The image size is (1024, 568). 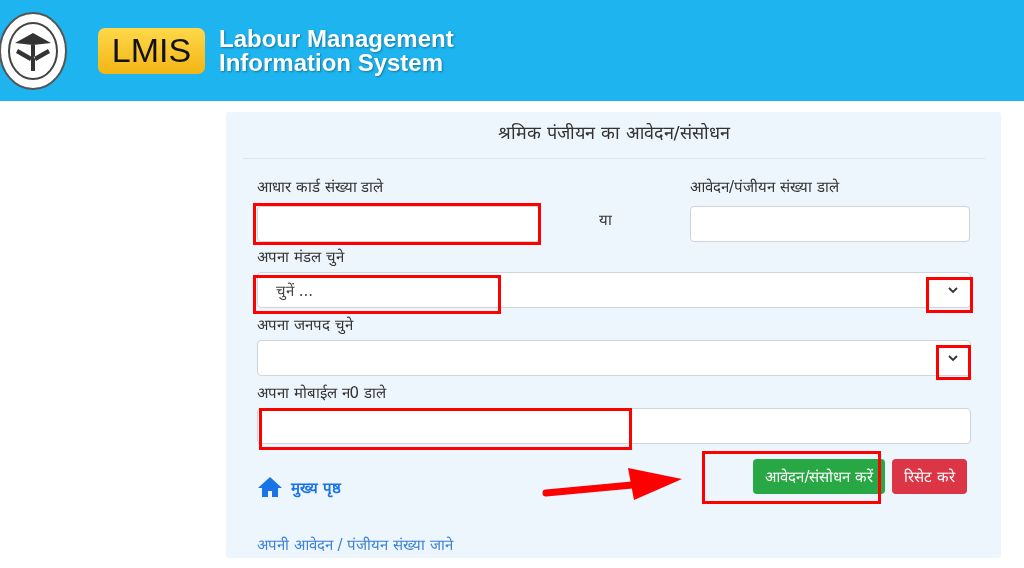 What do you see at coordinates (765, 186) in the screenshot?
I see `field-label: आवेदन/पंजीयन संख्या डाले` at bounding box center [765, 186].